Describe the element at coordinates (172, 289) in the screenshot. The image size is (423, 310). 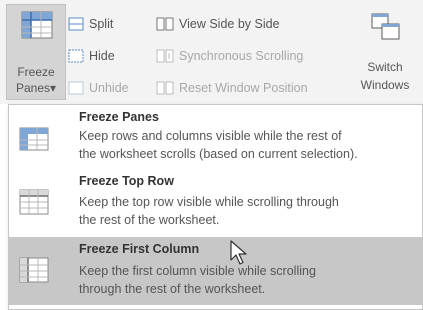
I see `menu-item-description-line2: through the rest of the worksheet.` at that location.